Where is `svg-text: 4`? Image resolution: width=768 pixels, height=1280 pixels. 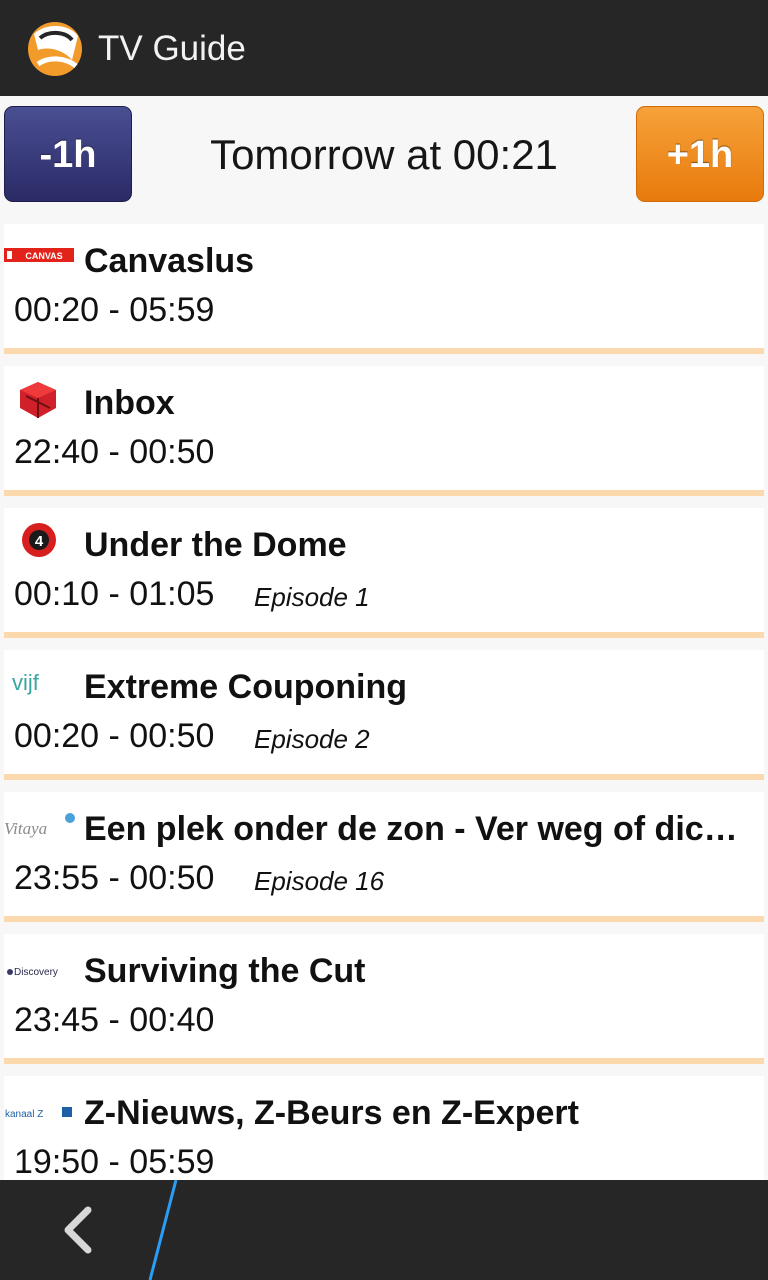 svg-text: 4 is located at coordinates (39, 541).